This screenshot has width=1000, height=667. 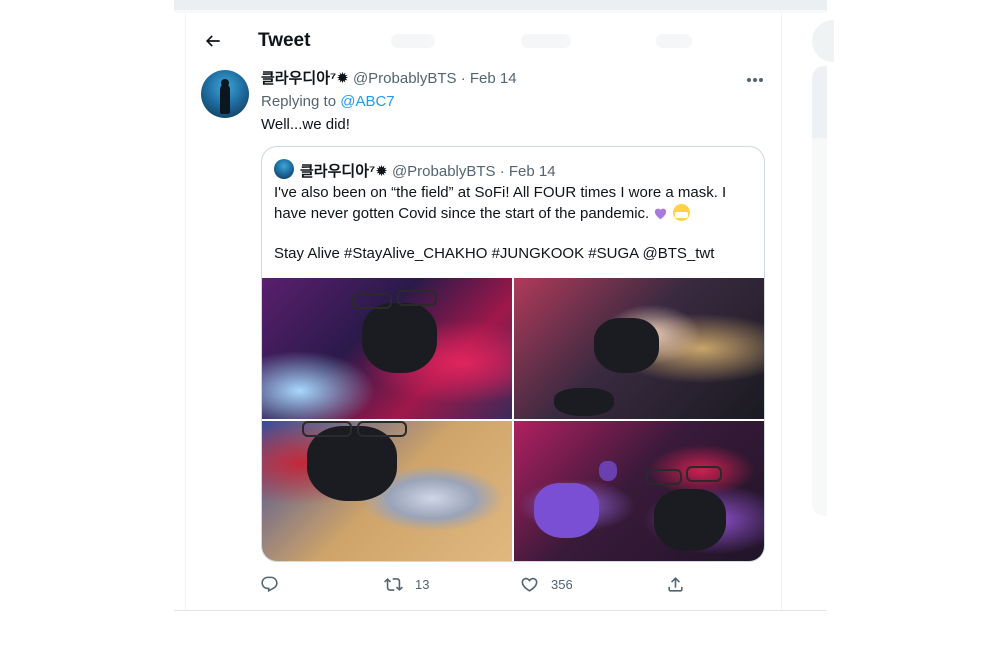 I want to click on retweet-button: 13, so click(x=406, y=584).